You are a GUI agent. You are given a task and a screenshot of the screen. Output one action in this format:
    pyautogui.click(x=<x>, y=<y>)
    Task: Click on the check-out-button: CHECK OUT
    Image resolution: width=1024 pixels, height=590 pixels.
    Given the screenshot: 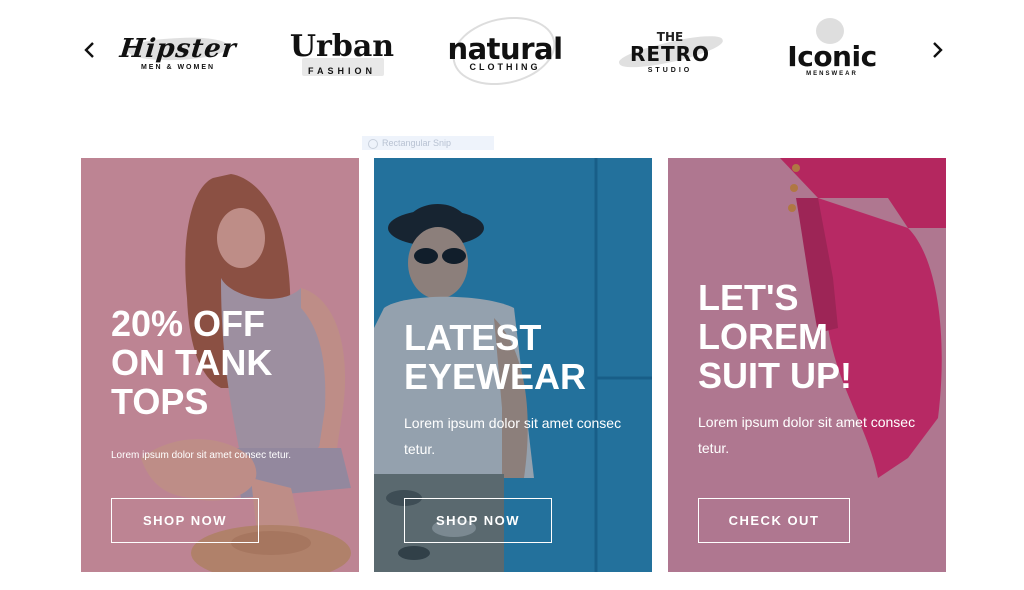 What is the action you would take?
    pyautogui.click(x=774, y=520)
    